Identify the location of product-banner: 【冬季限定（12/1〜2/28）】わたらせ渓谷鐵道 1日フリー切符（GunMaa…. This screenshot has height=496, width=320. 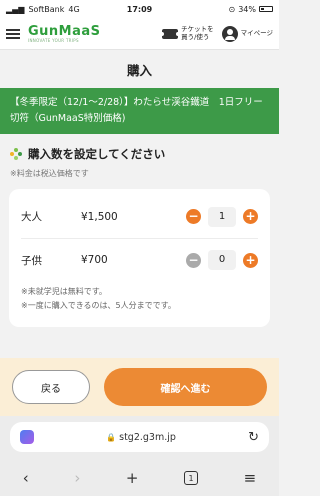
(139, 111).